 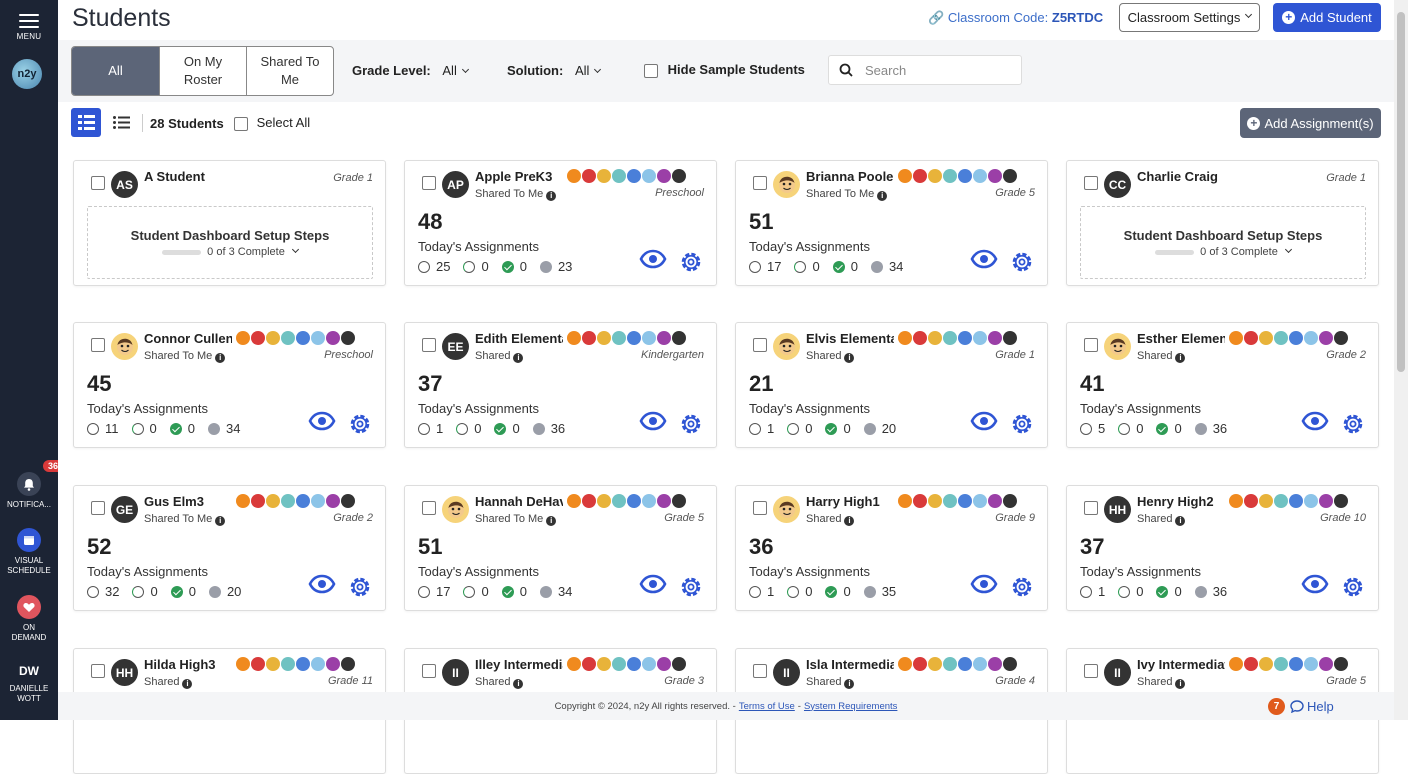 What do you see at coordinates (850, 706) in the screenshot?
I see `system-requirements-link: System Requirements` at bounding box center [850, 706].